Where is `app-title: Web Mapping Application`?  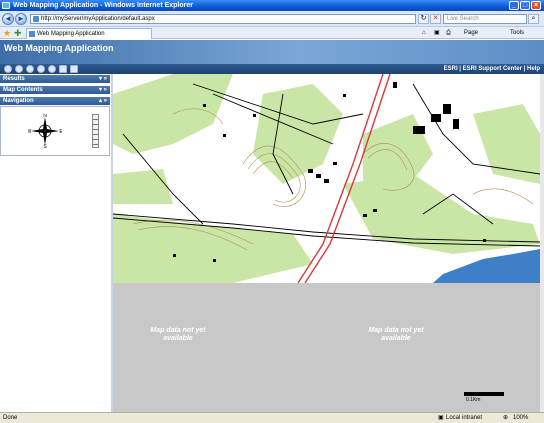 app-title: Web Mapping Application is located at coordinates (59, 48).